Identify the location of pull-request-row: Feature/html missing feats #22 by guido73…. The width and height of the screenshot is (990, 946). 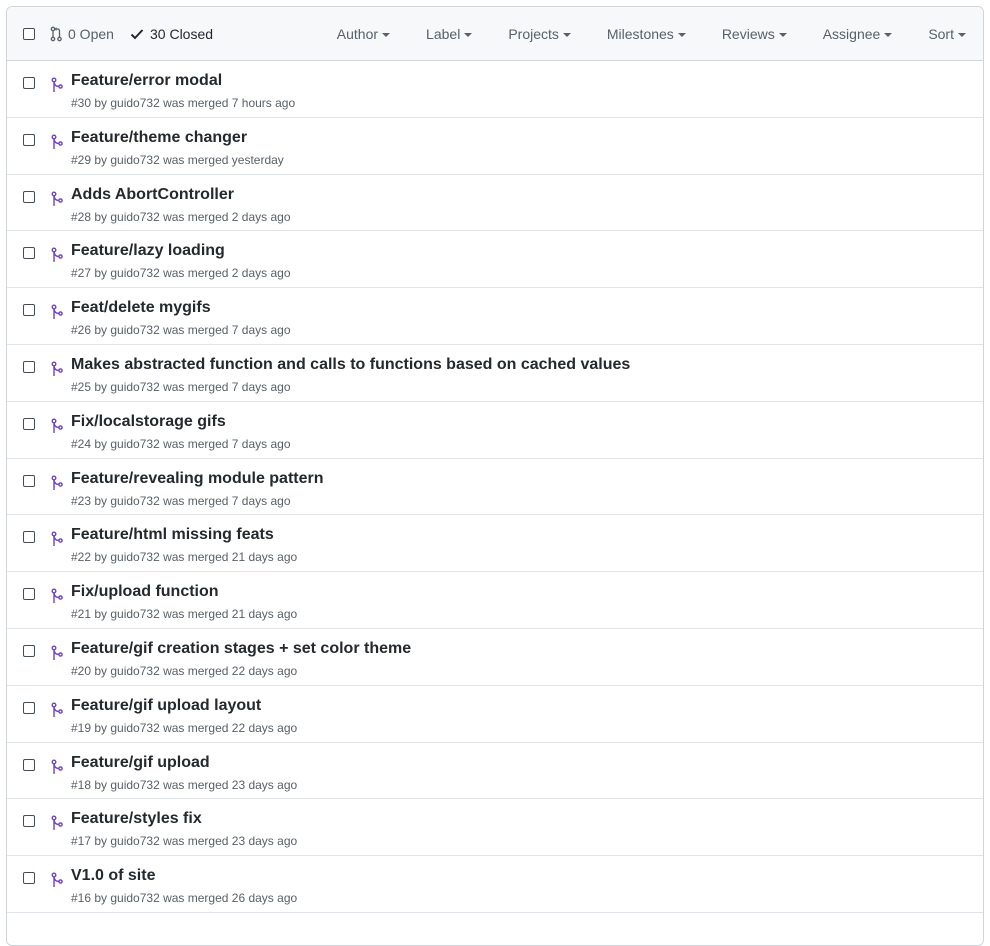
(495, 544).